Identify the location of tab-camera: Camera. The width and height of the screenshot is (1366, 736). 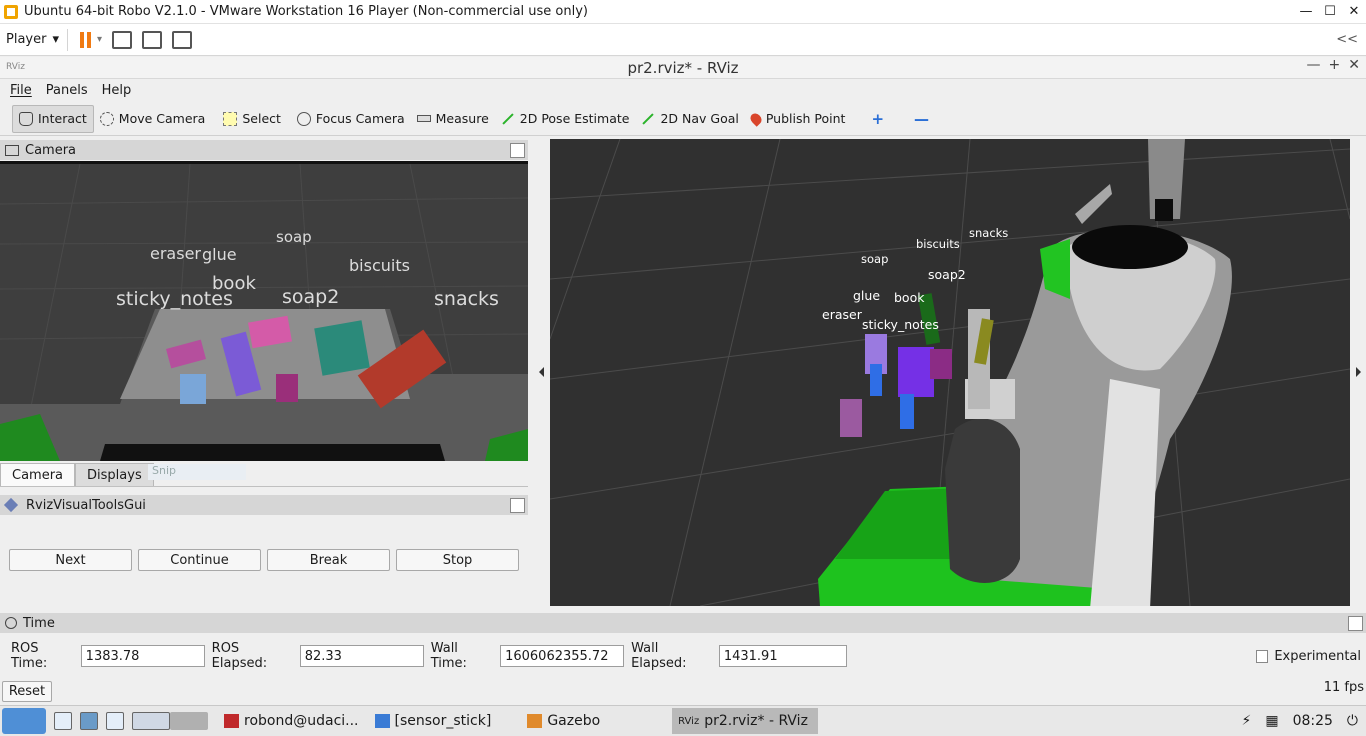
(38, 474).